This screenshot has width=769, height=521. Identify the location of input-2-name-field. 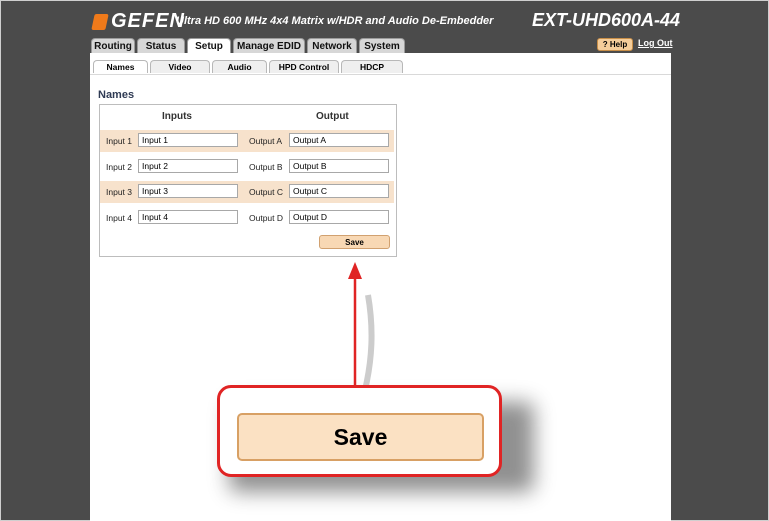
(188, 166).